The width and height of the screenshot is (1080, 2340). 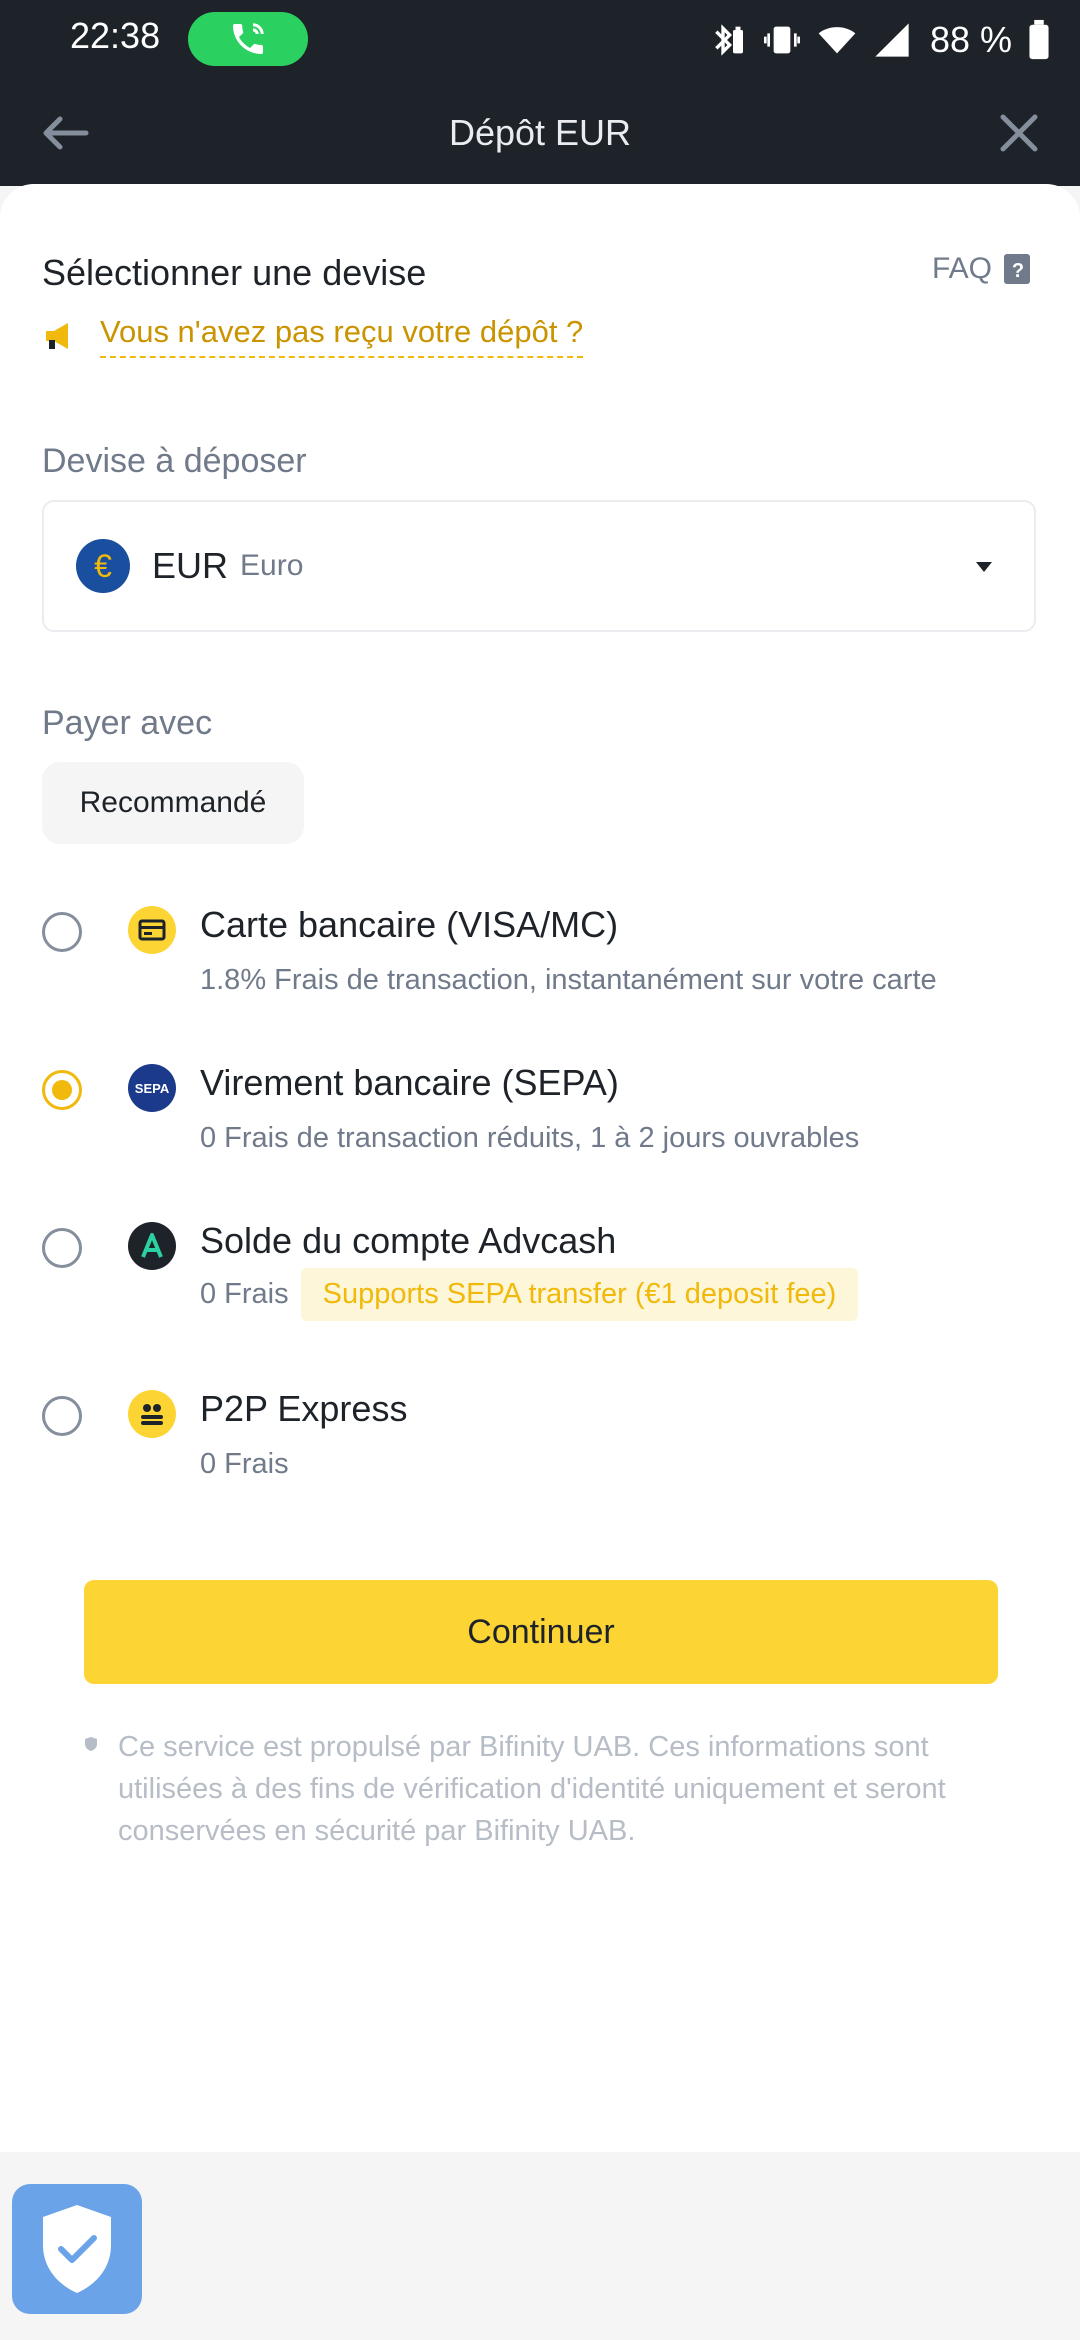 I want to click on option-title: Virement bancaire (SEPA), so click(x=409, y=1082).